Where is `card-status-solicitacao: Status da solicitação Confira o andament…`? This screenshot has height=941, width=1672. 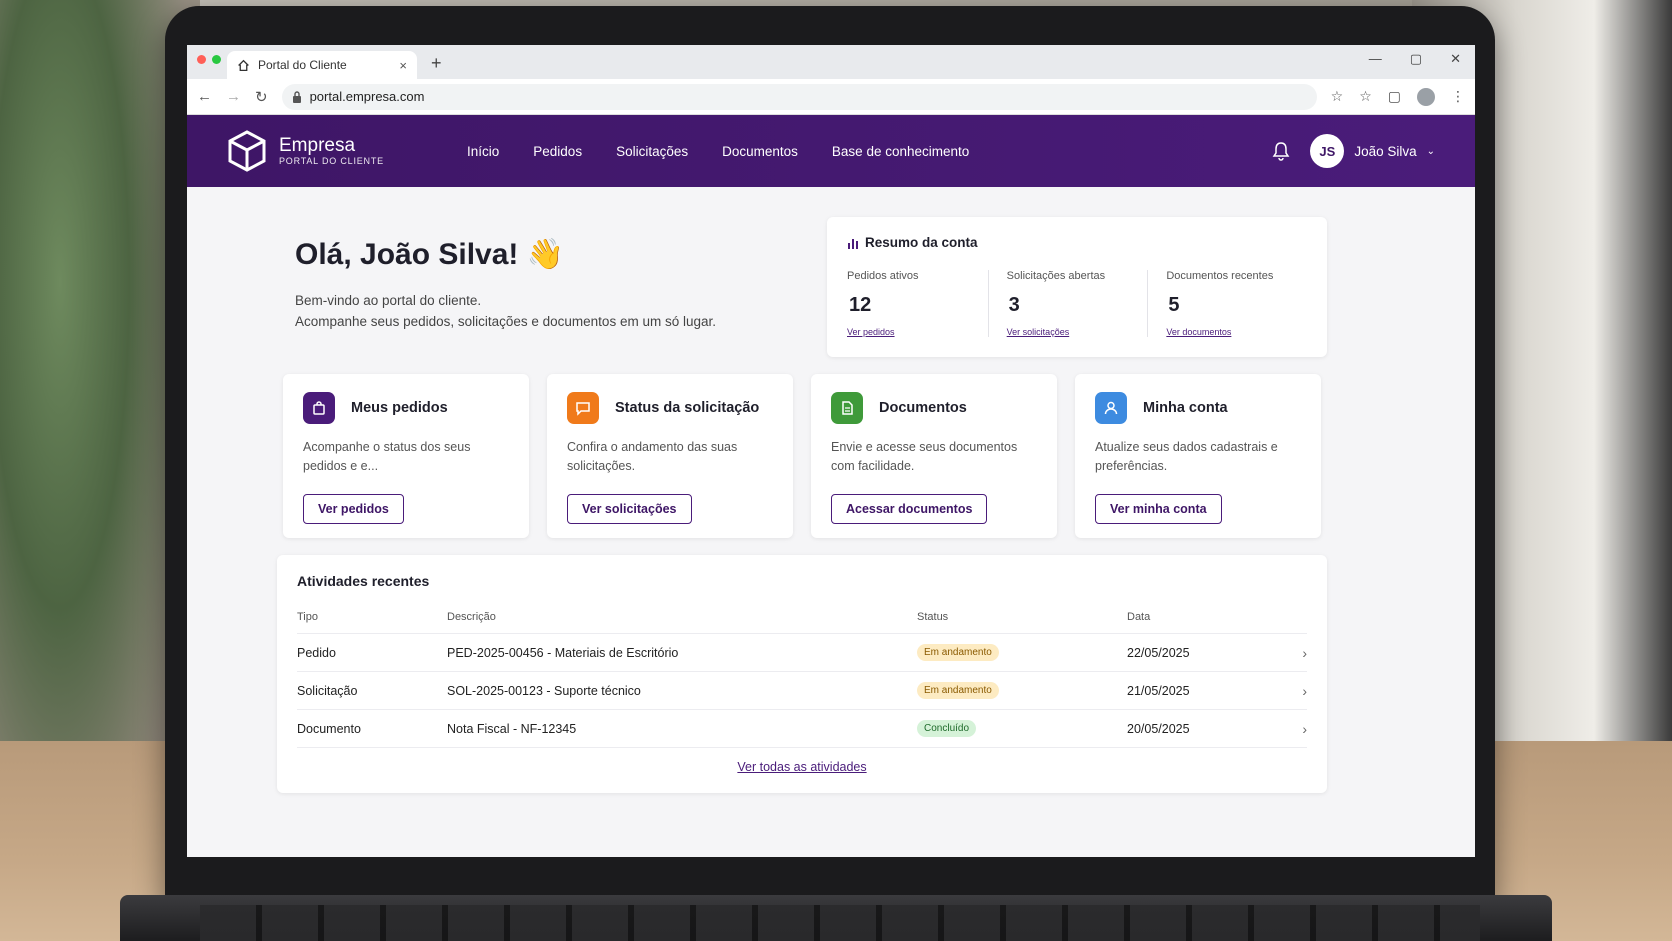 card-status-solicitacao: Status da solicitação Confira o andament… is located at coordinates (670, 456).